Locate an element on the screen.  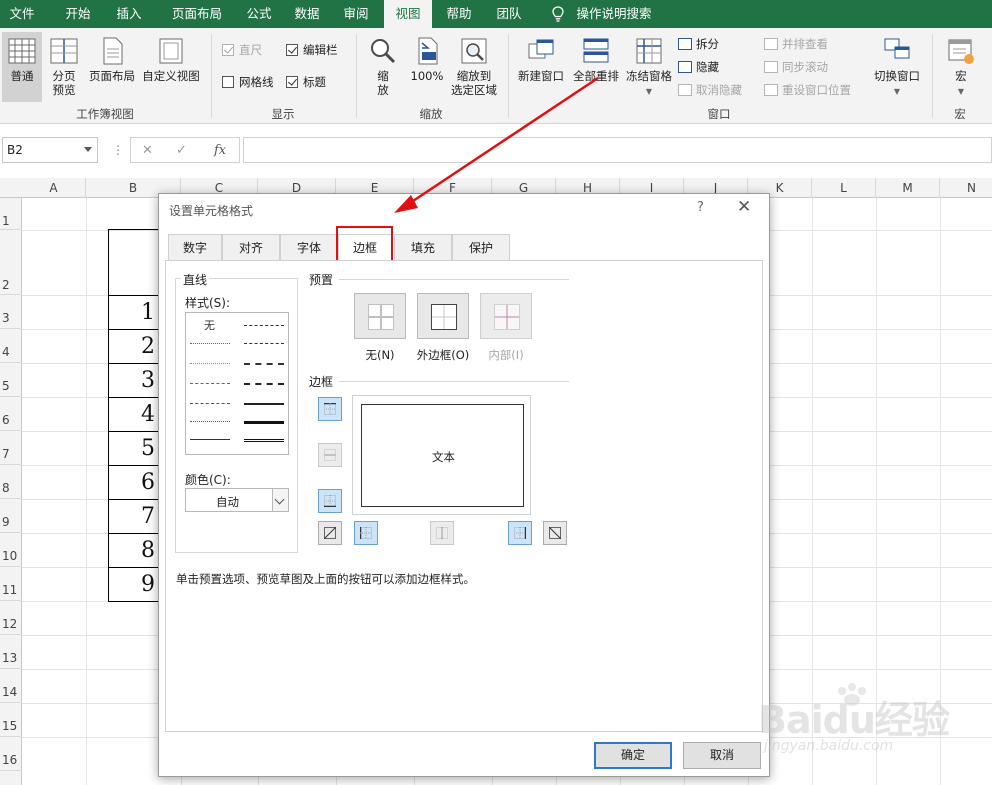
ok-button: 确定 is located at coordinates (633, 755).